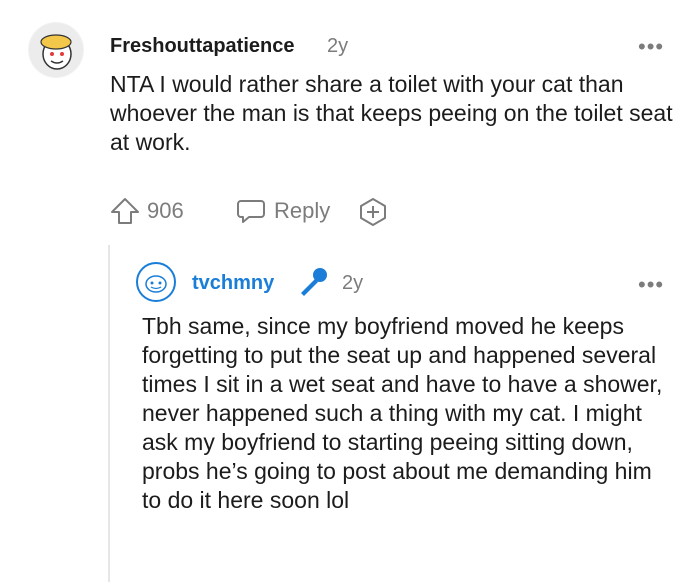 Image resolution: width=700 pixels, height=582 pixels. I want to click on upvote-arrow-icon, so click(125, 211).